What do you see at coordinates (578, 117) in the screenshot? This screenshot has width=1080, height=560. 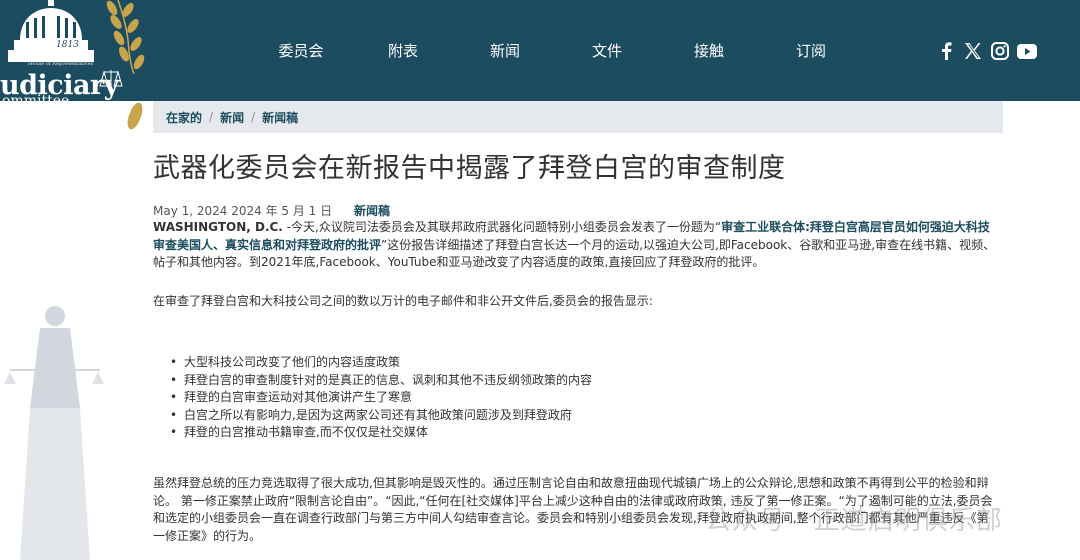 I see `breadcrumb: 在家的 / 新闻 / 新闻稿` at bounding box center [578, 117].